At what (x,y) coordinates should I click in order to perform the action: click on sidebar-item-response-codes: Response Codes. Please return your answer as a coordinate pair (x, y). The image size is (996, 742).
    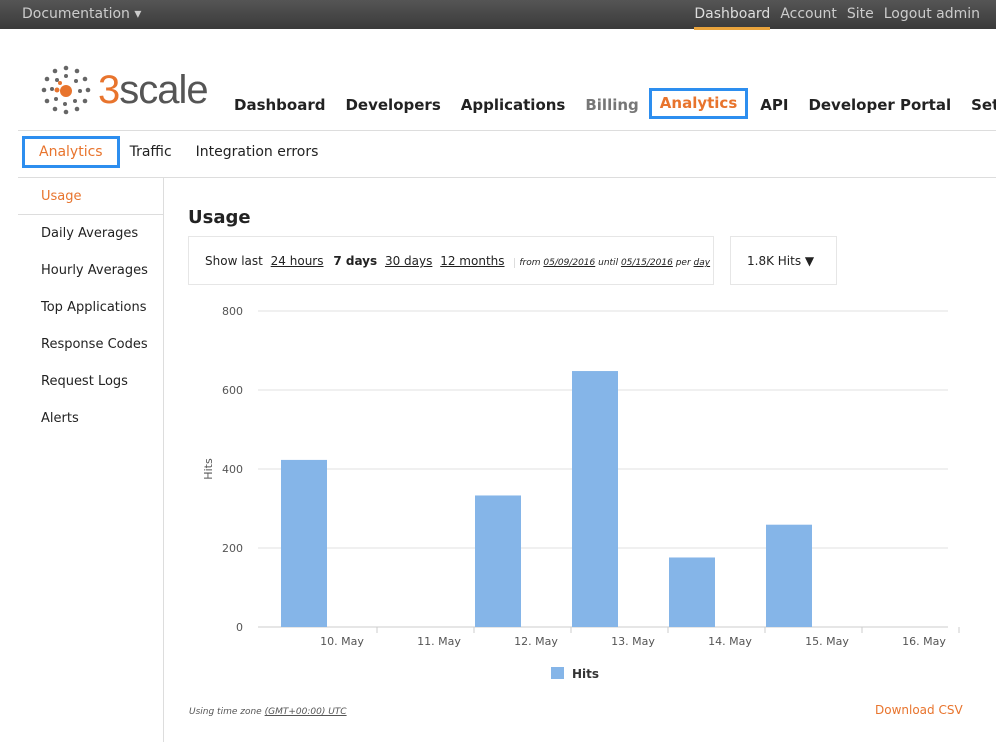
    Looking at the image, I should click on (90, 344).